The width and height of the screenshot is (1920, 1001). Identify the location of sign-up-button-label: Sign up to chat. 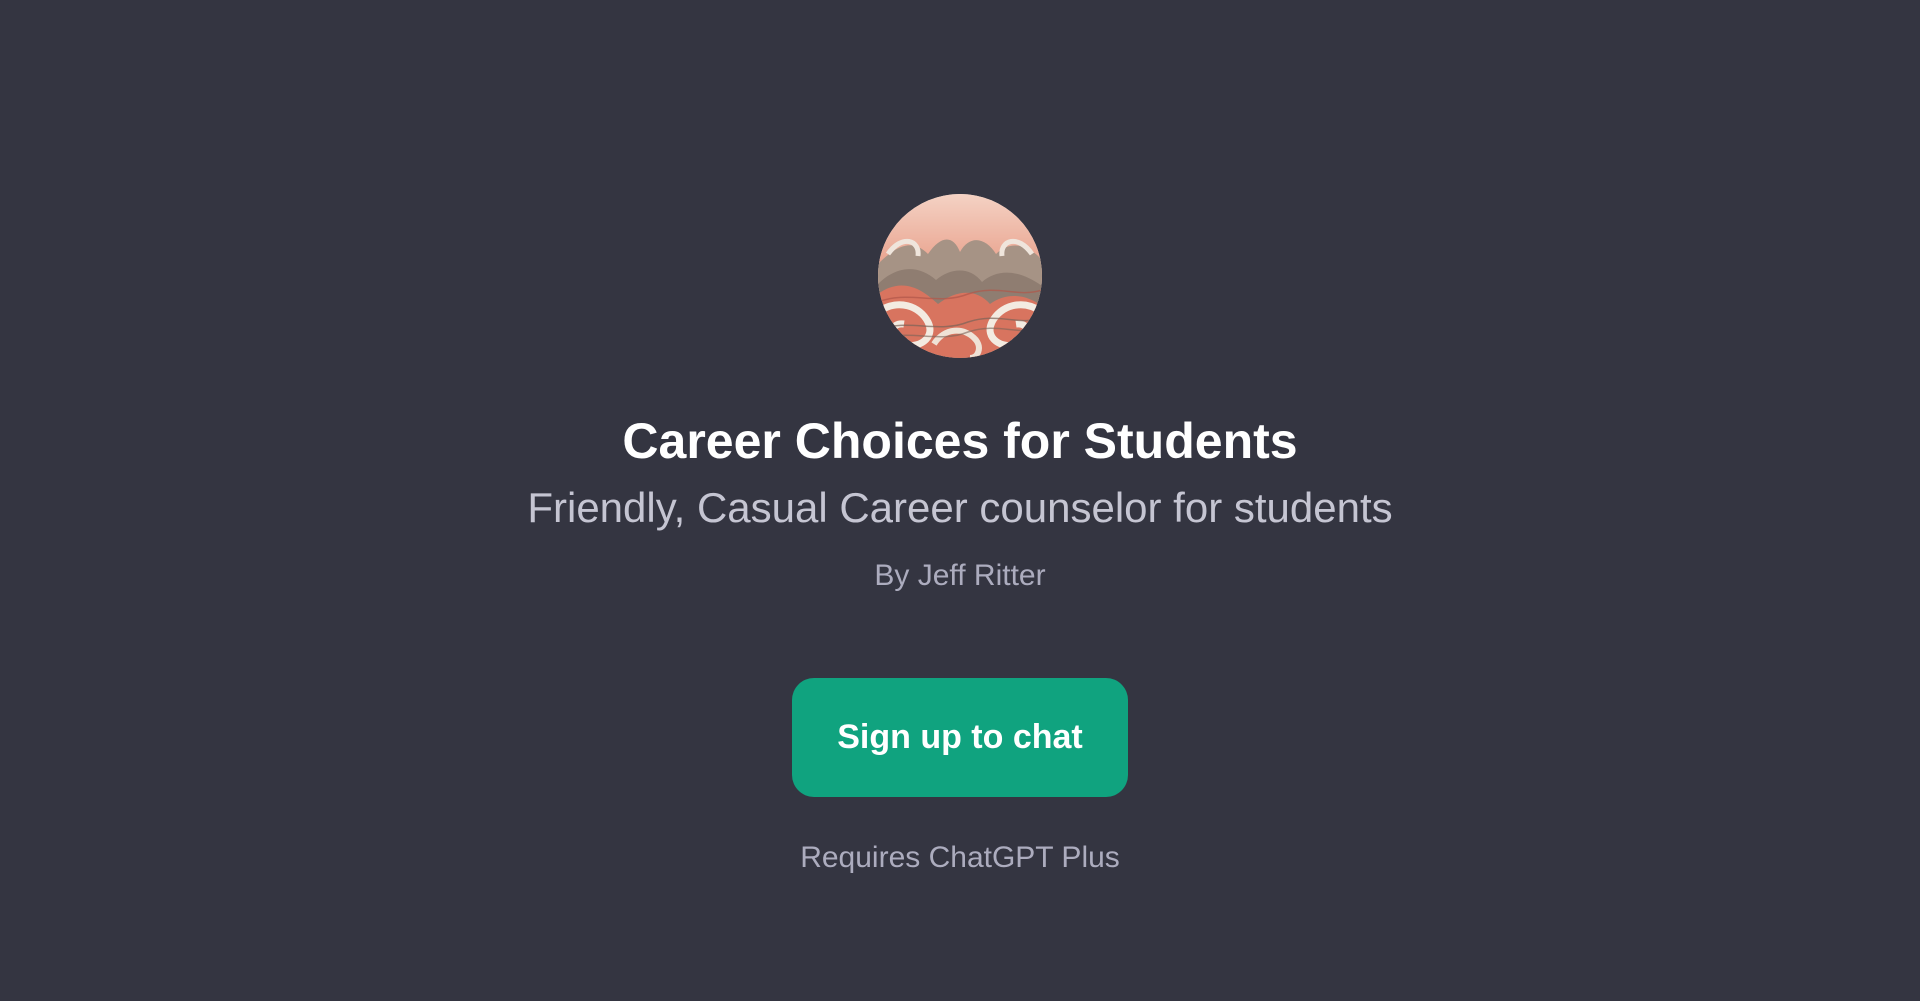
(960, 737).